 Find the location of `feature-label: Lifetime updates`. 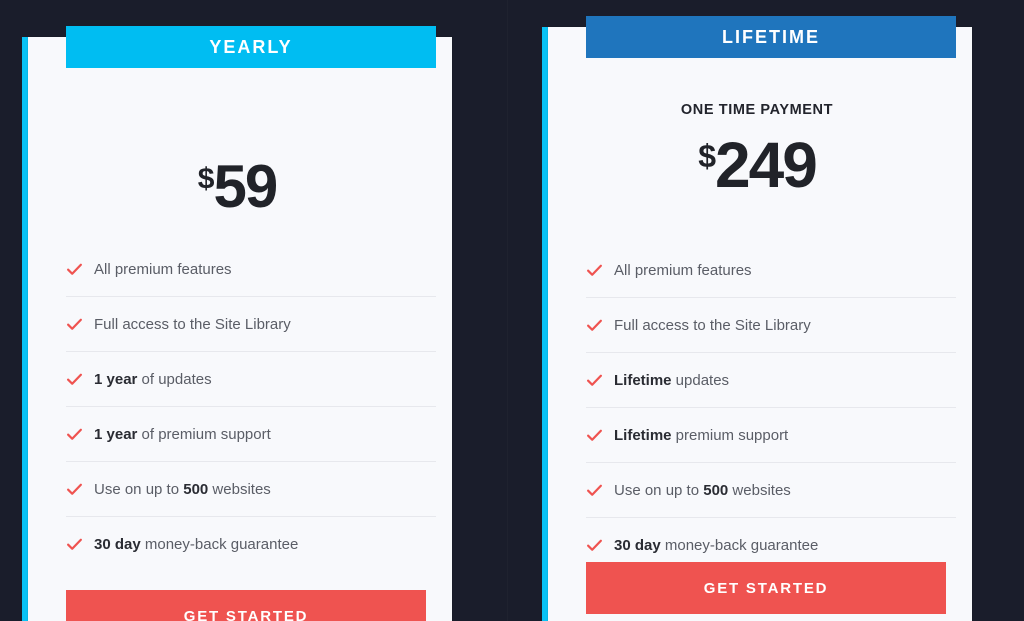

feature-label: Lifetime updates is located at coordinates (672, 380).